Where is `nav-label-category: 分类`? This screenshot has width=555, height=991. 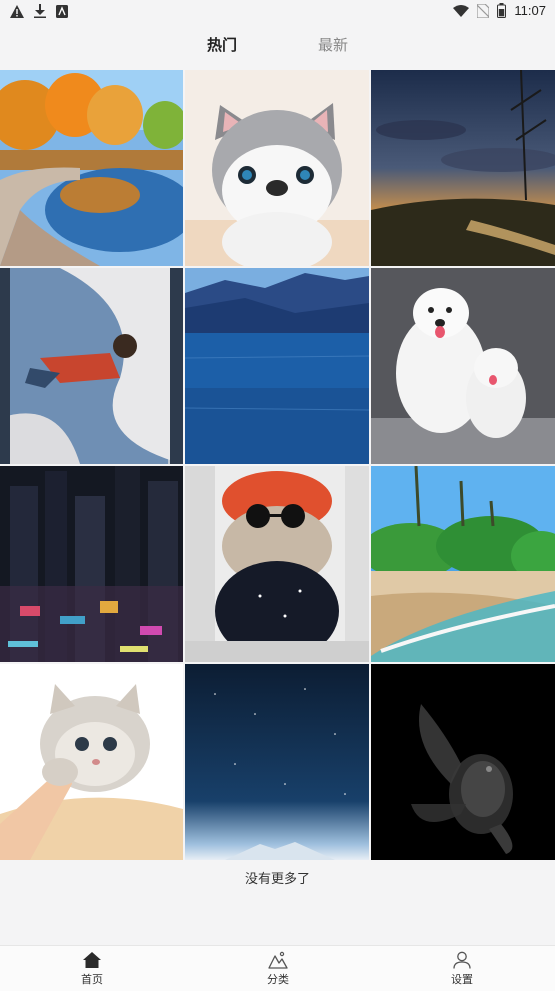
nav-label-category: 分类 is located at coordinates (278, 979).